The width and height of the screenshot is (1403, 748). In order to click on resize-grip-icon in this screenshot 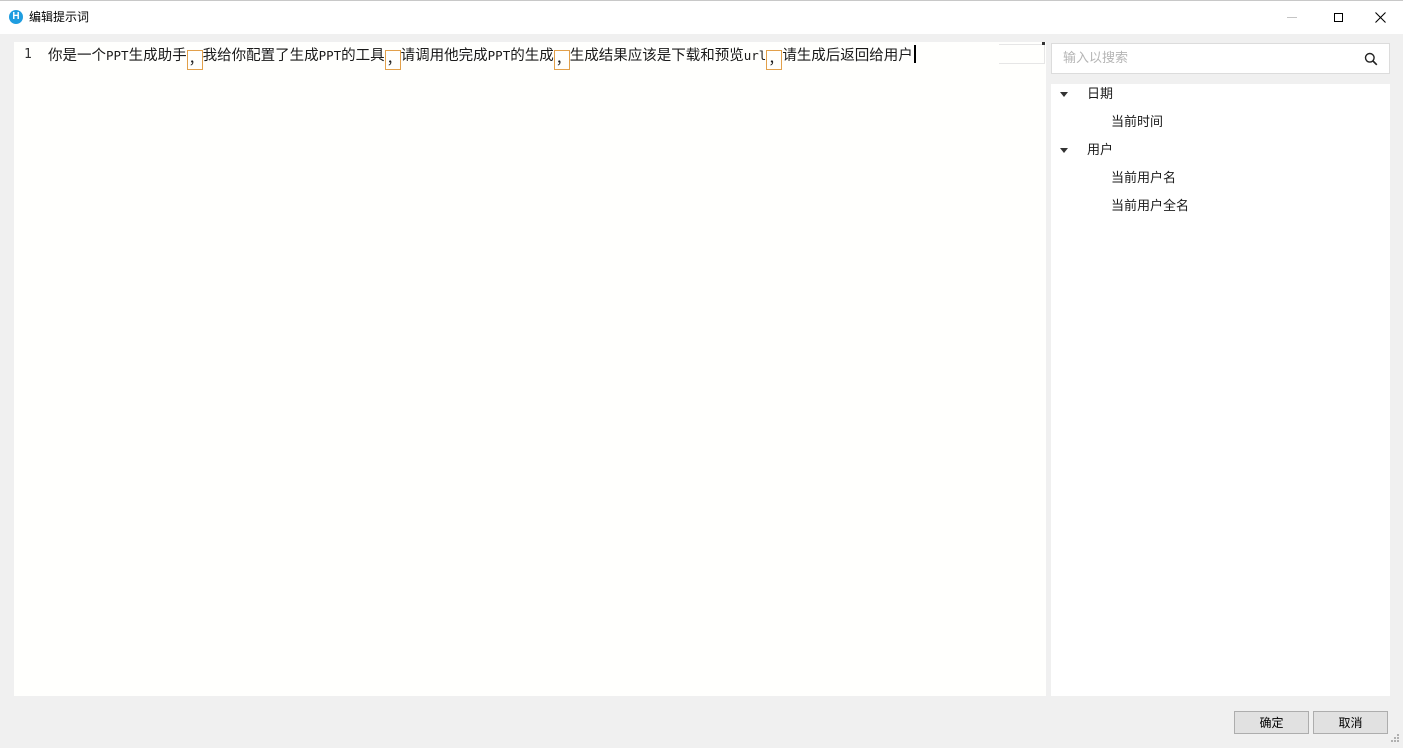, I will do `click(1394, 739)`.